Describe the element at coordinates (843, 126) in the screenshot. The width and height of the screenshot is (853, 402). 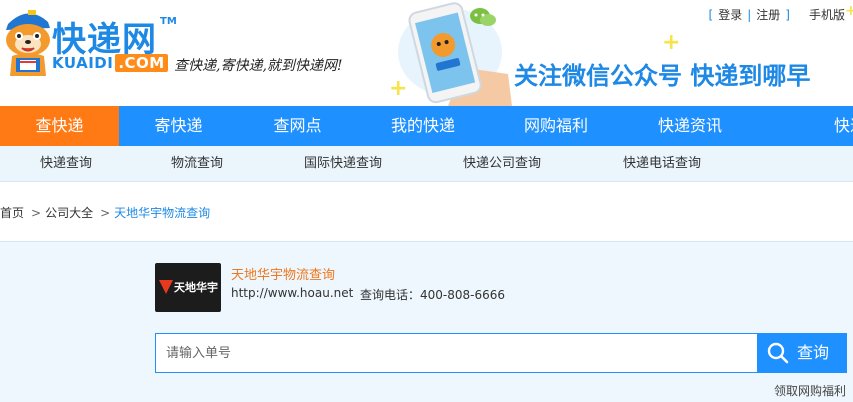
I see `nav-item-more: 快递` at that location.